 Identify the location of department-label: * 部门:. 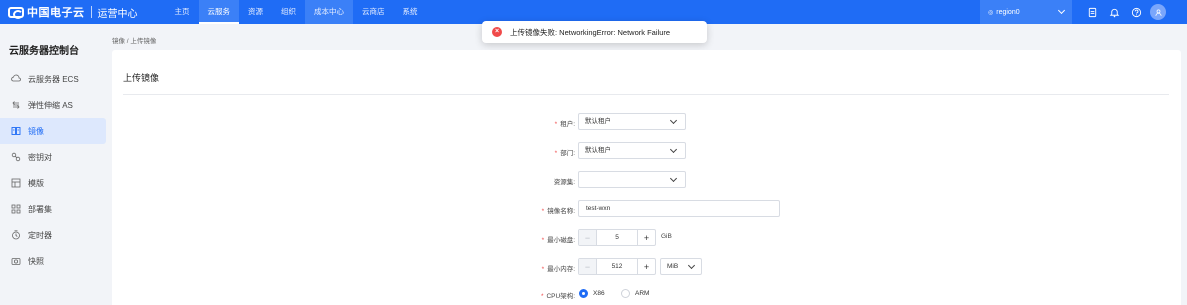
(564, 153).